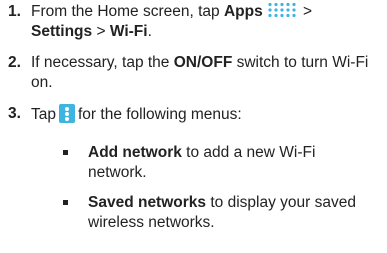 The image size is (387, 253). I want to click on step-number: 1., so click(14, 11).